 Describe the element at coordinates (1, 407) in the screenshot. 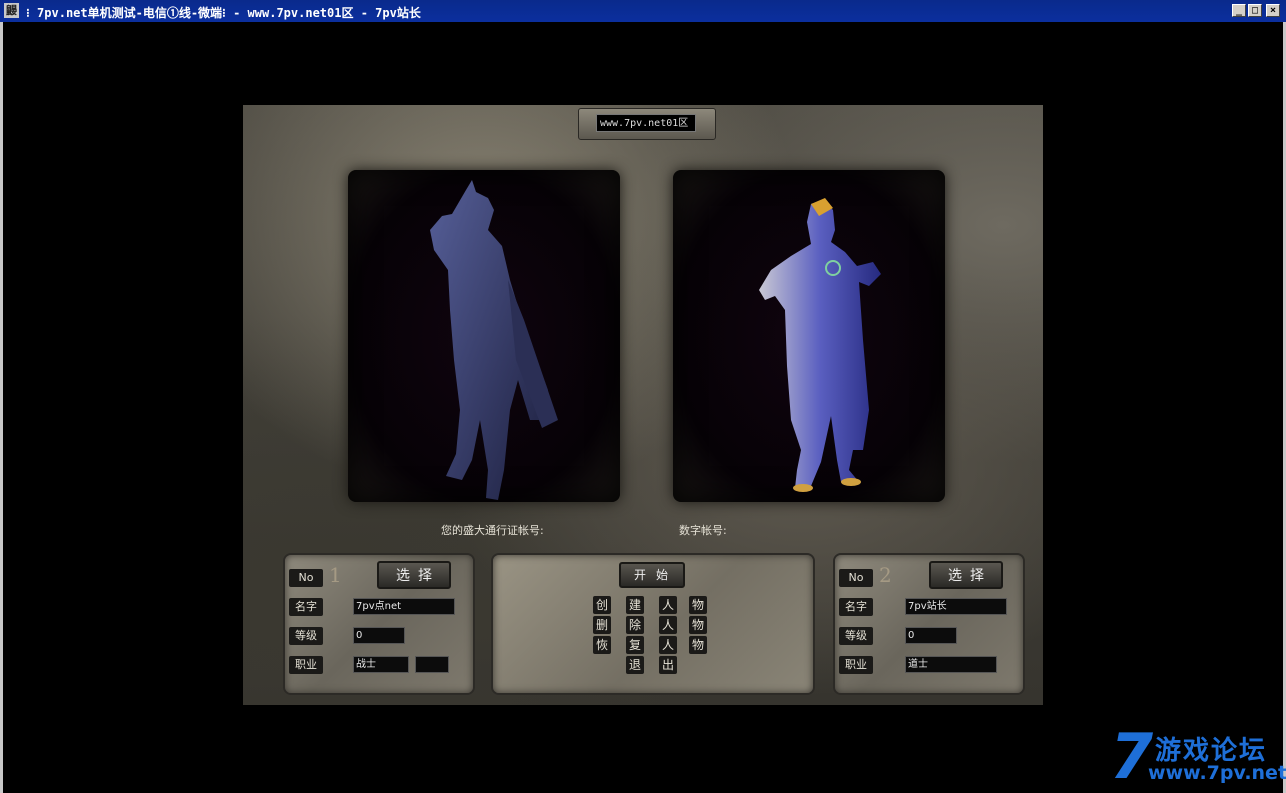

I see `window-border-left` at that location.